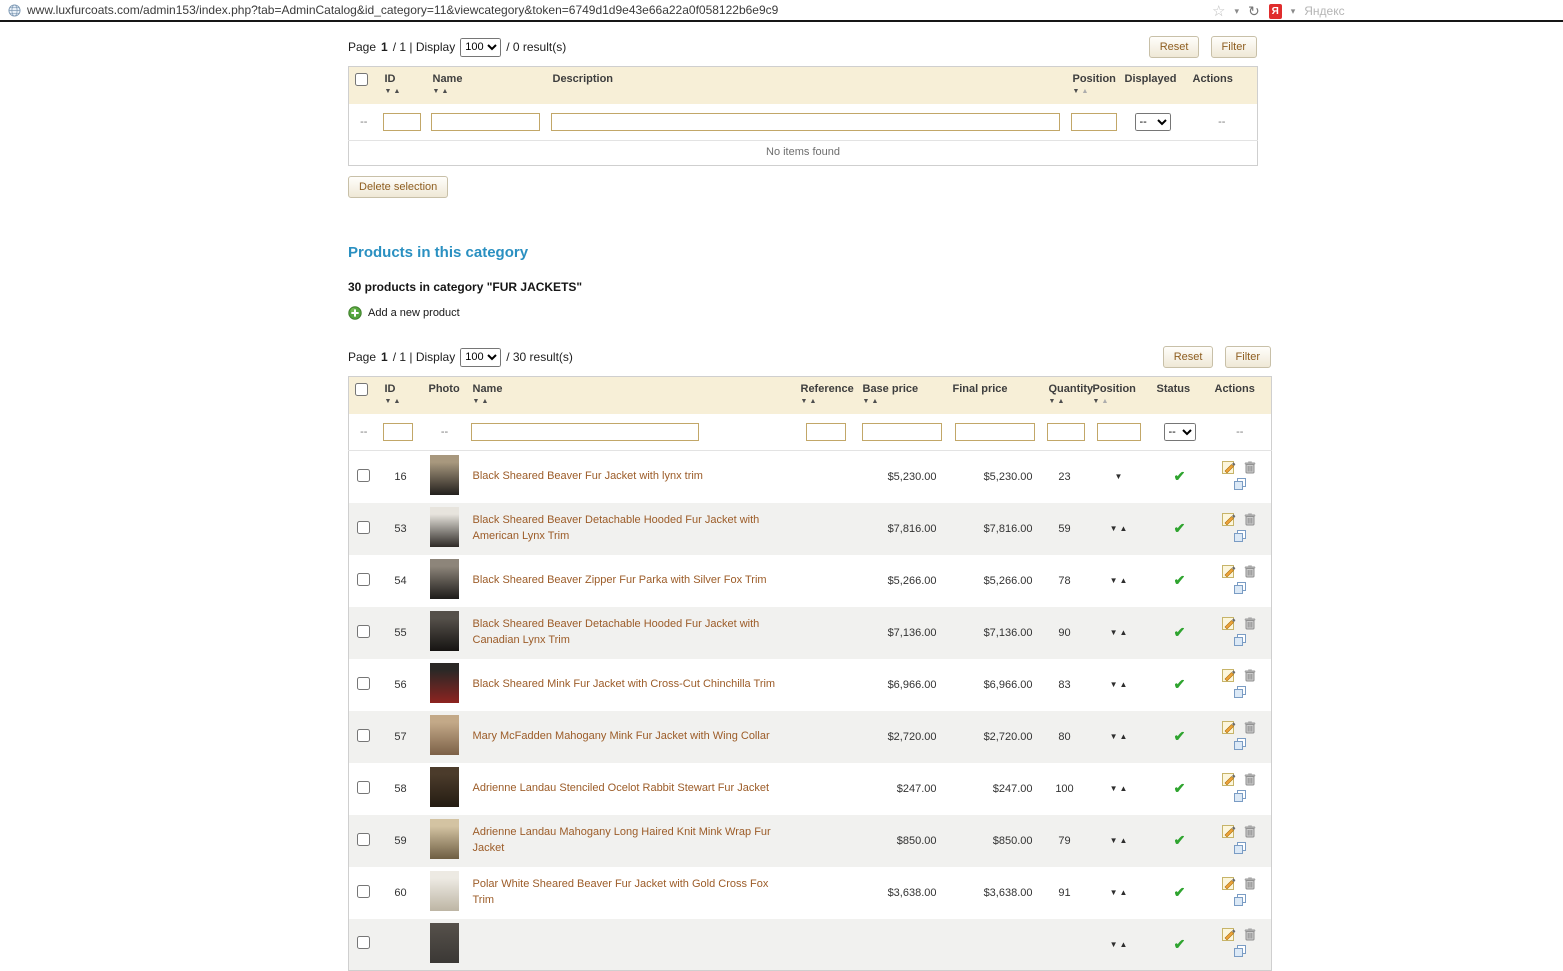 Image resolution: width=1563 pixels, height=971 pixels. I want to click on filter-name-input, so click(584, 431).